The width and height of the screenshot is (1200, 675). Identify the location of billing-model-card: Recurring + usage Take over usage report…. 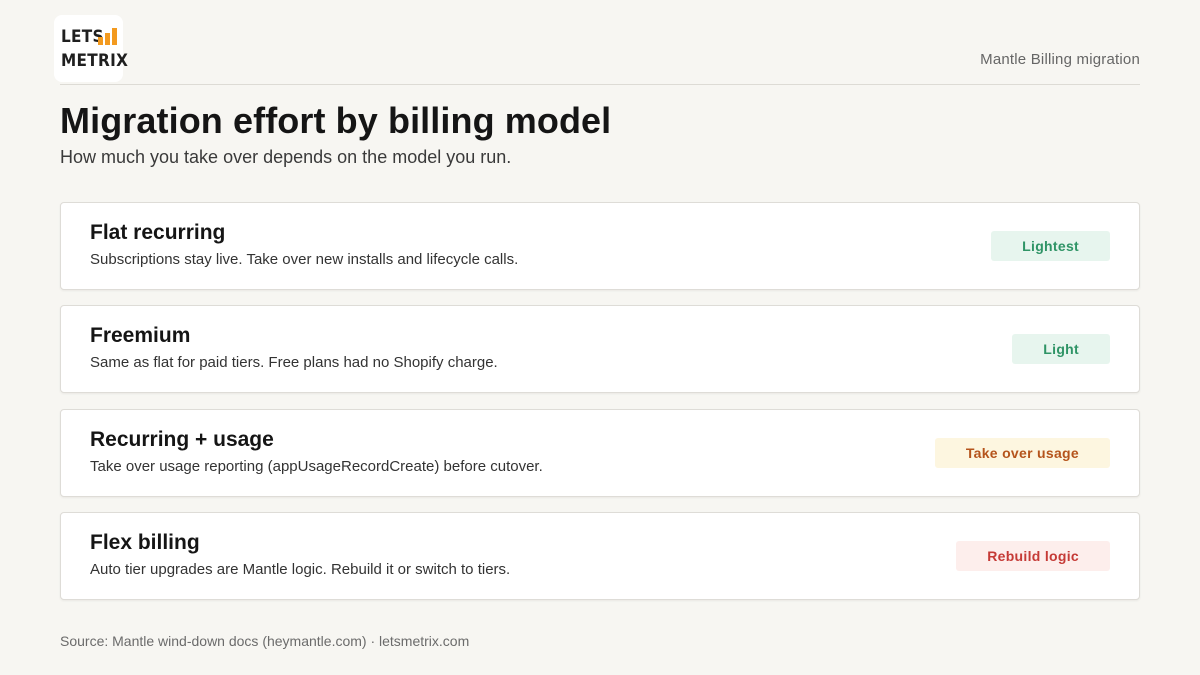
(600, 453).